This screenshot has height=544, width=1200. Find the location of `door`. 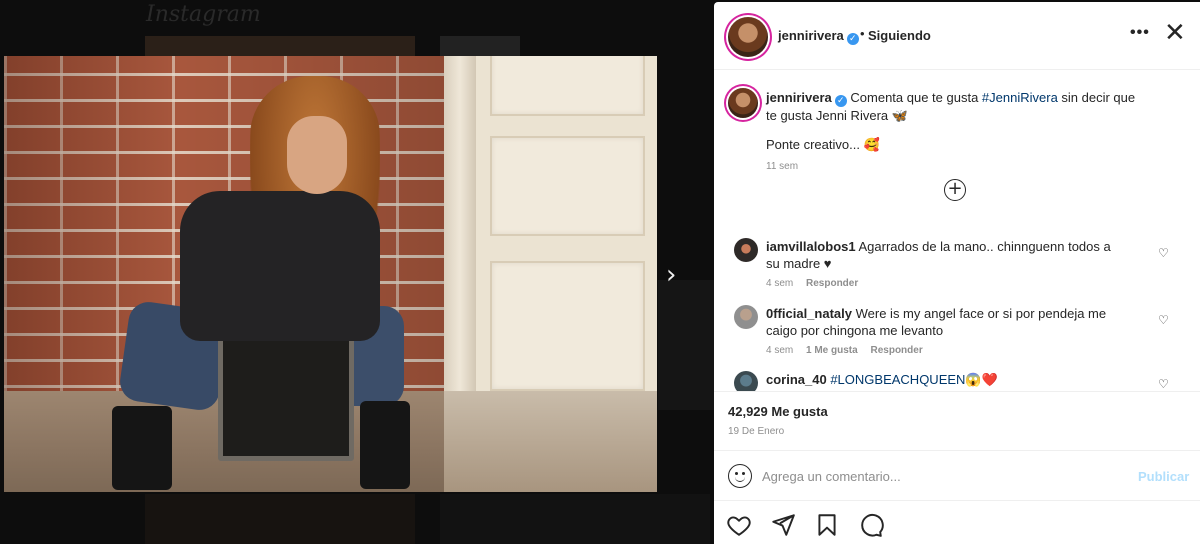

door is located at coordinates (566, 231).